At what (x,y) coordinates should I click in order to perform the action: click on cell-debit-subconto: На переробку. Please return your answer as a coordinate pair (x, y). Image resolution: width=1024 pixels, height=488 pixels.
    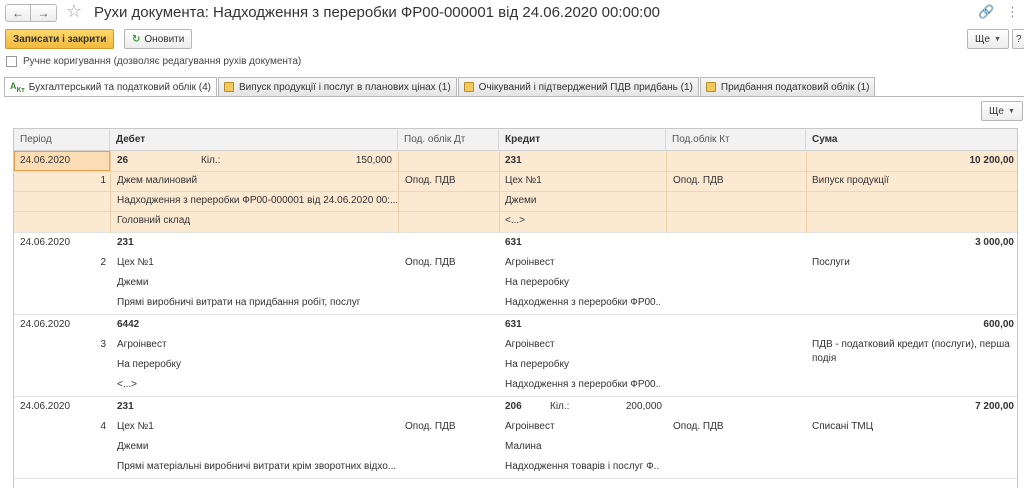
    Looking at the image, I should click on (149, 364).